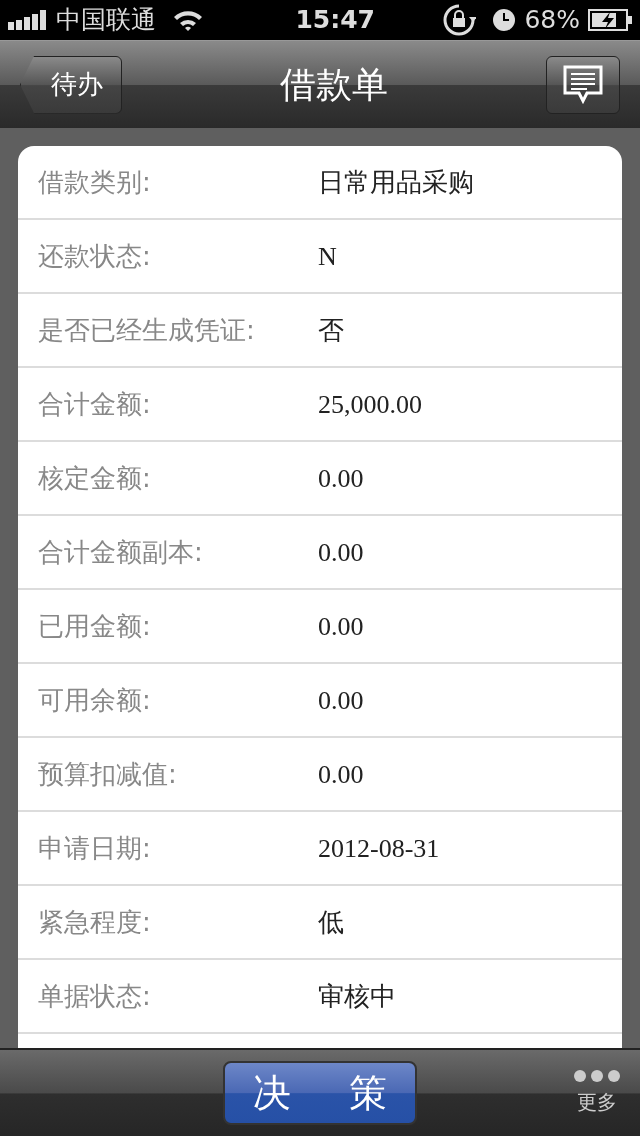  What do you see at coordinates (94, 404) in the screenshot?
I see `field-label: 合计金额:` at bounding box center [94, 404].